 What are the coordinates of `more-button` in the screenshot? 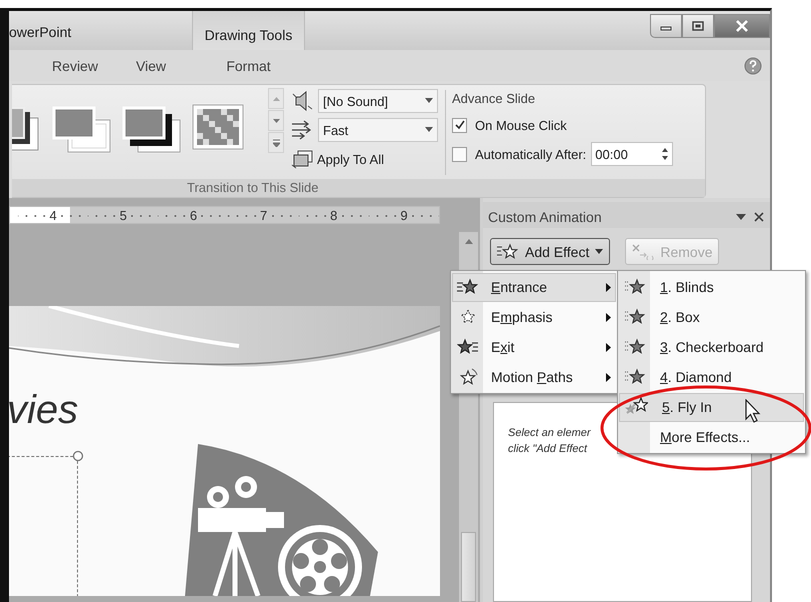 It's located at (276, 142).